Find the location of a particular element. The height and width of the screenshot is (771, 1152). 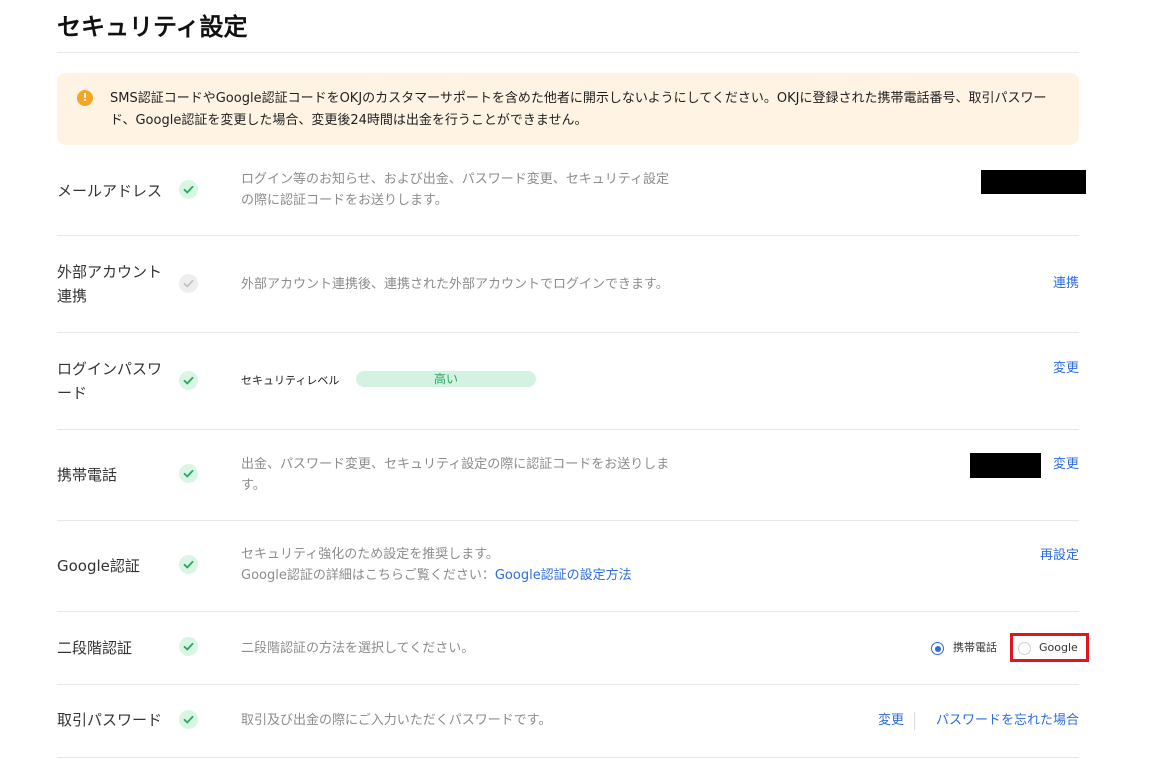

row-label-email: メールアドレス is located at coordinates (110, 191).